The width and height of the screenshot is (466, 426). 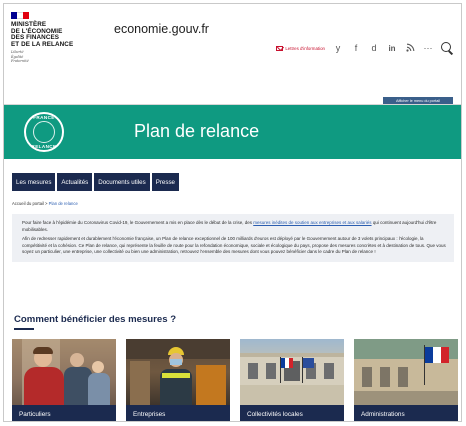 I want to click on rss-glyph, so click(x=409, y=47).